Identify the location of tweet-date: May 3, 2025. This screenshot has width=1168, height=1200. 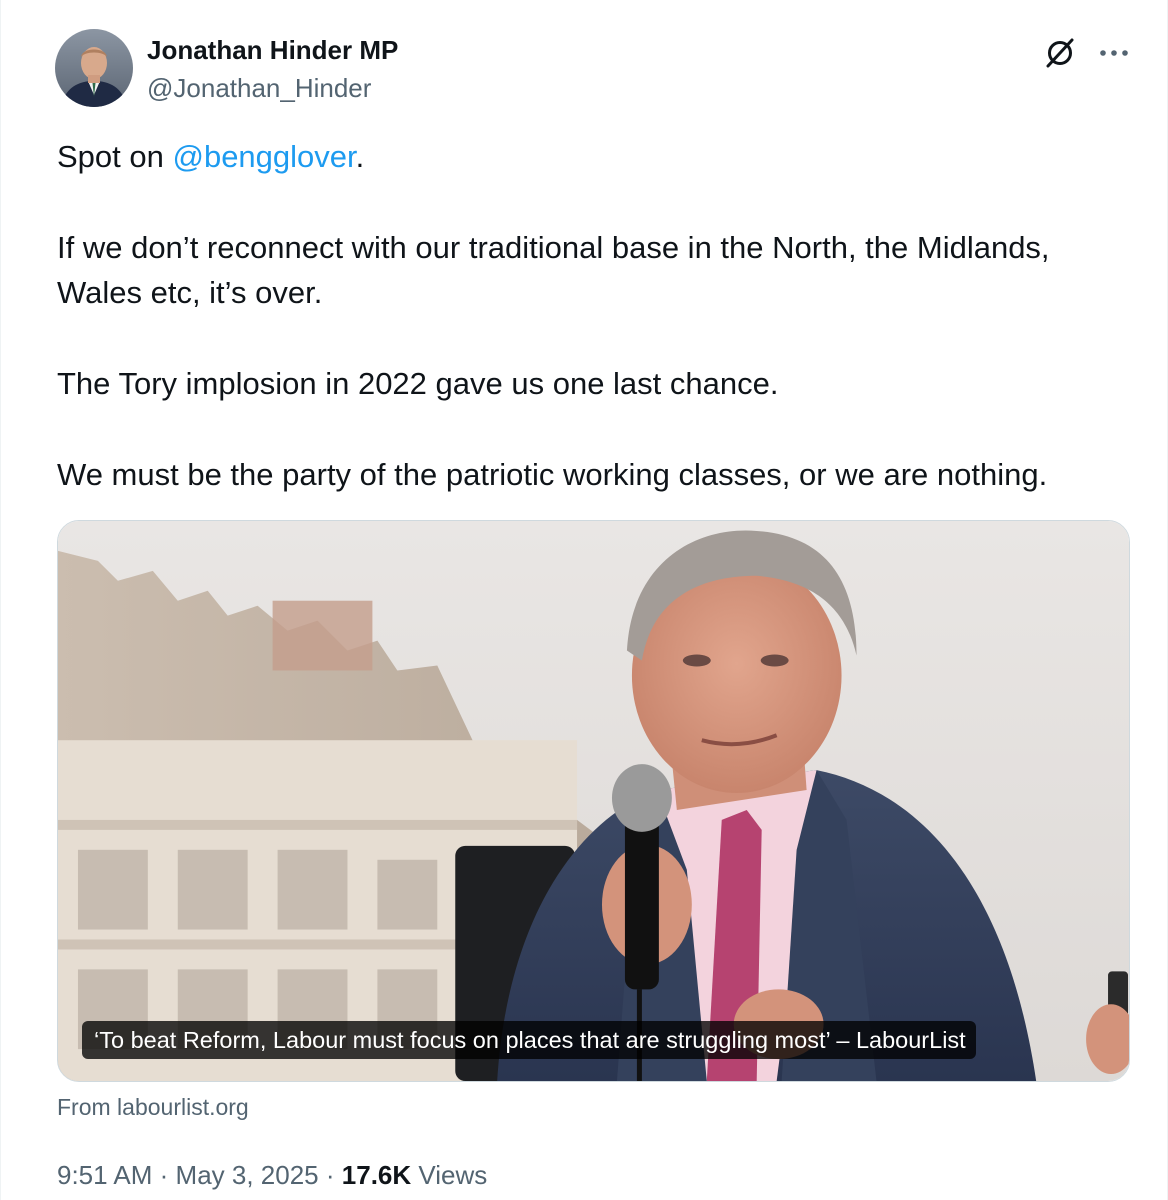
(247, 1175).